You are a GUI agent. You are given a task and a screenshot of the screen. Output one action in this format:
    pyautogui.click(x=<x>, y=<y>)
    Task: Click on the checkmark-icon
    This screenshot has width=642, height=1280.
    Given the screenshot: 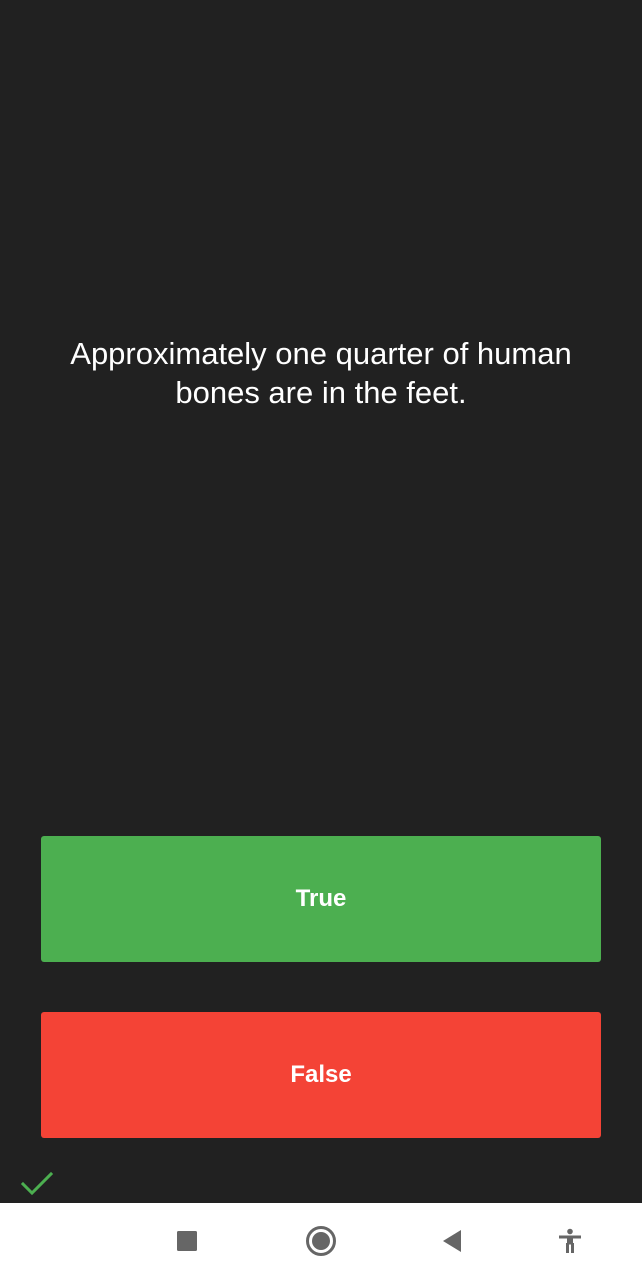 What is the action you would take?
    pyautogui.click(x=37, y=1183)
    